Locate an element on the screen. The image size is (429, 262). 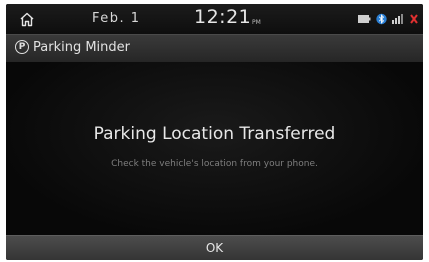
mute-icon is located at coordinates (414, 19).